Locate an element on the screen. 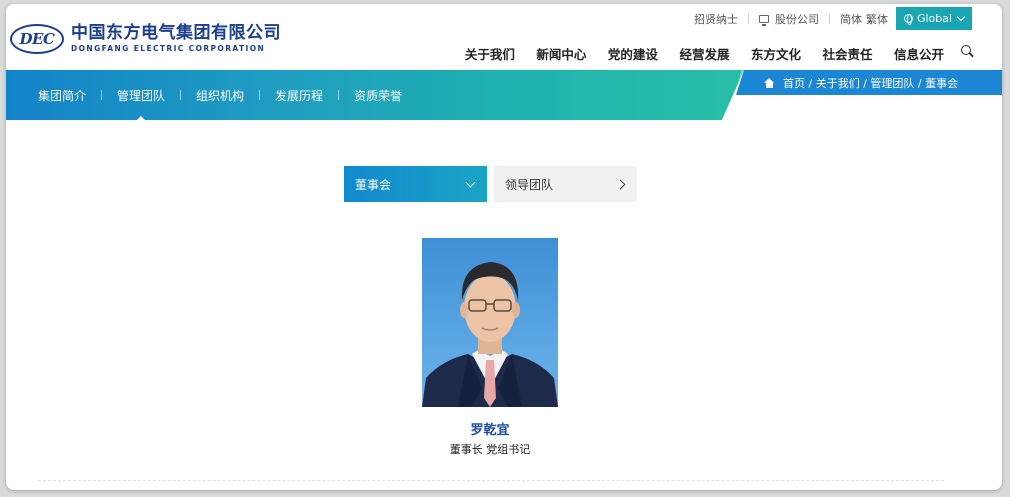  subnav-organization: 组织机构 is located at coordinates (220, 95).